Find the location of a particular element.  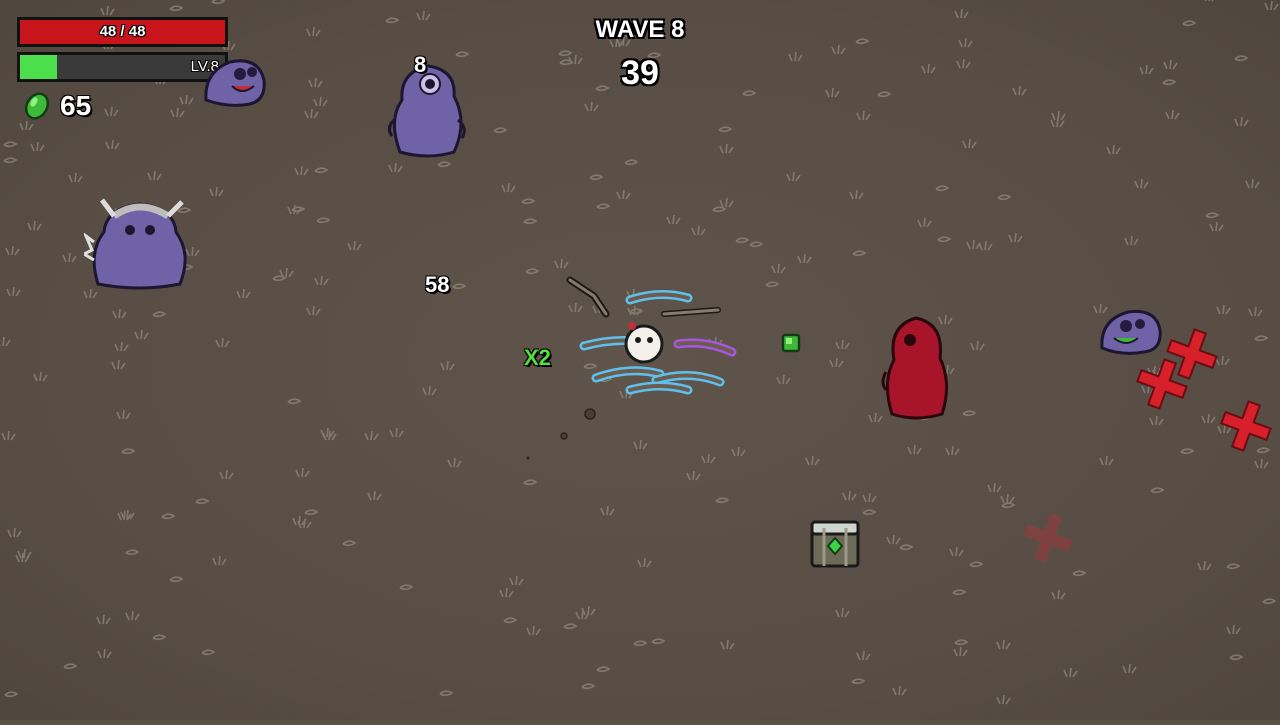

material-drop-icon is located at coordinates (791, 343).